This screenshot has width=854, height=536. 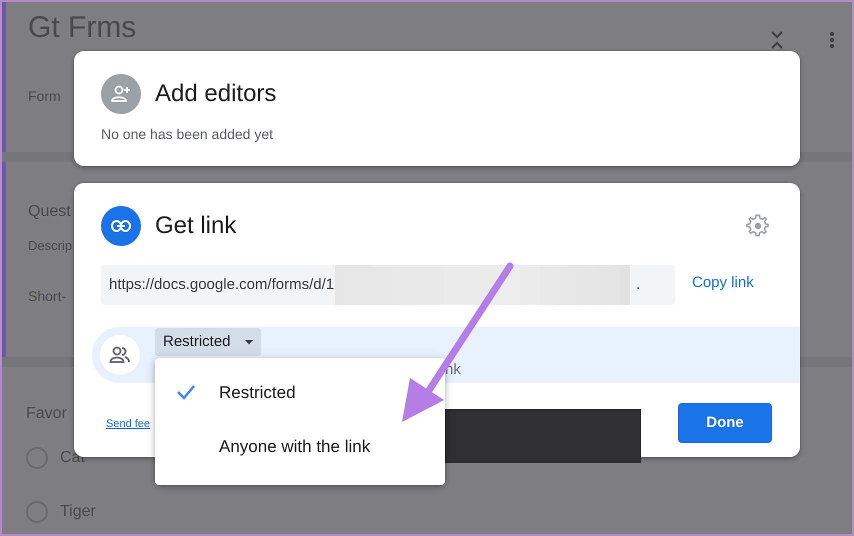 What do you see at coordinates (121, 94) in the screenshot?
I see `add-person-icon` at bounding box center [121, 94].